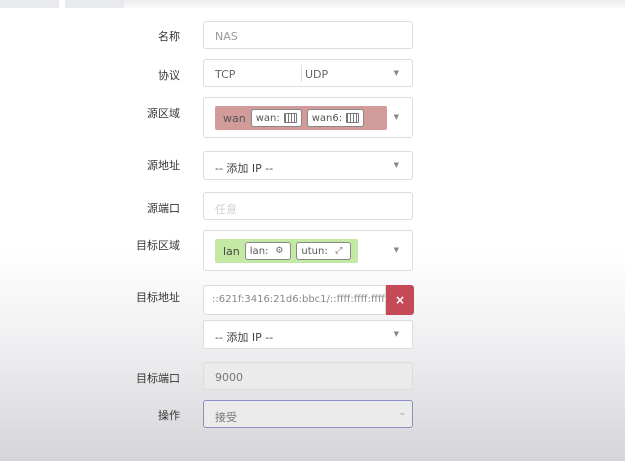 This screenshot has height=461, width=625. What do you see at coordinates (267, 118) in the screenshot?
I see `device-name: wan:` at bounding box center [267, 118].